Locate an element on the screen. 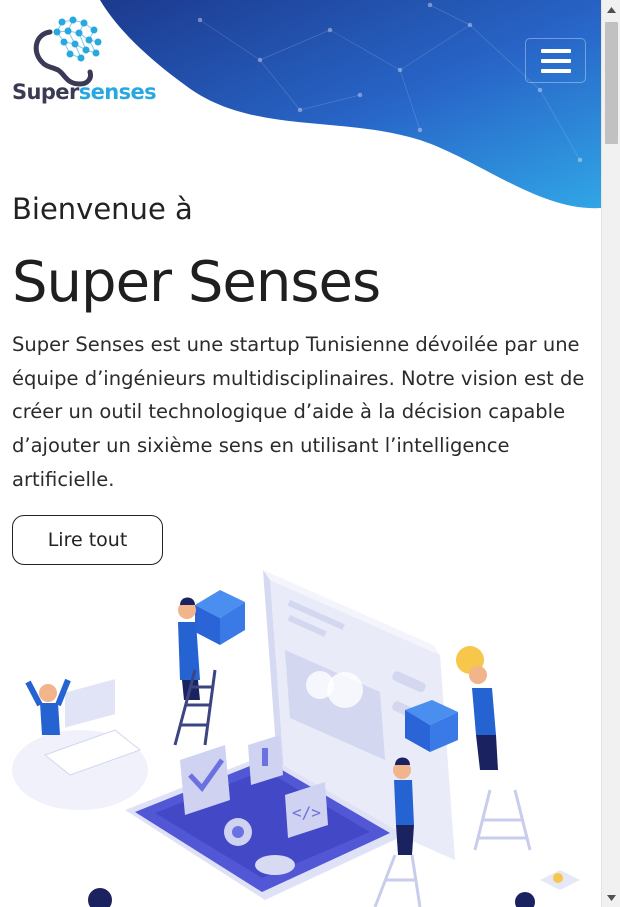  brand-wordmark-part2: senses is located at coordinates (117, 92).